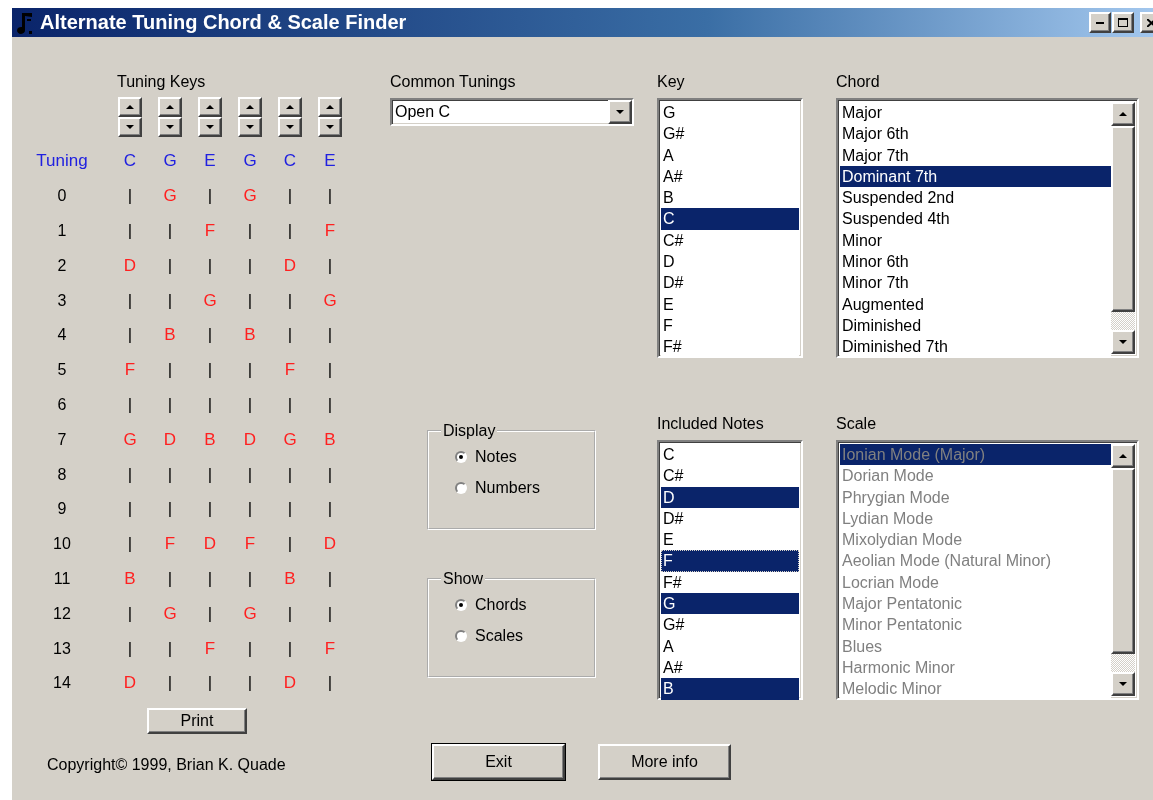 The width and height of the screenshot is (1153, 800). I want to click on radio-option: Numbers, so click(524, 488).